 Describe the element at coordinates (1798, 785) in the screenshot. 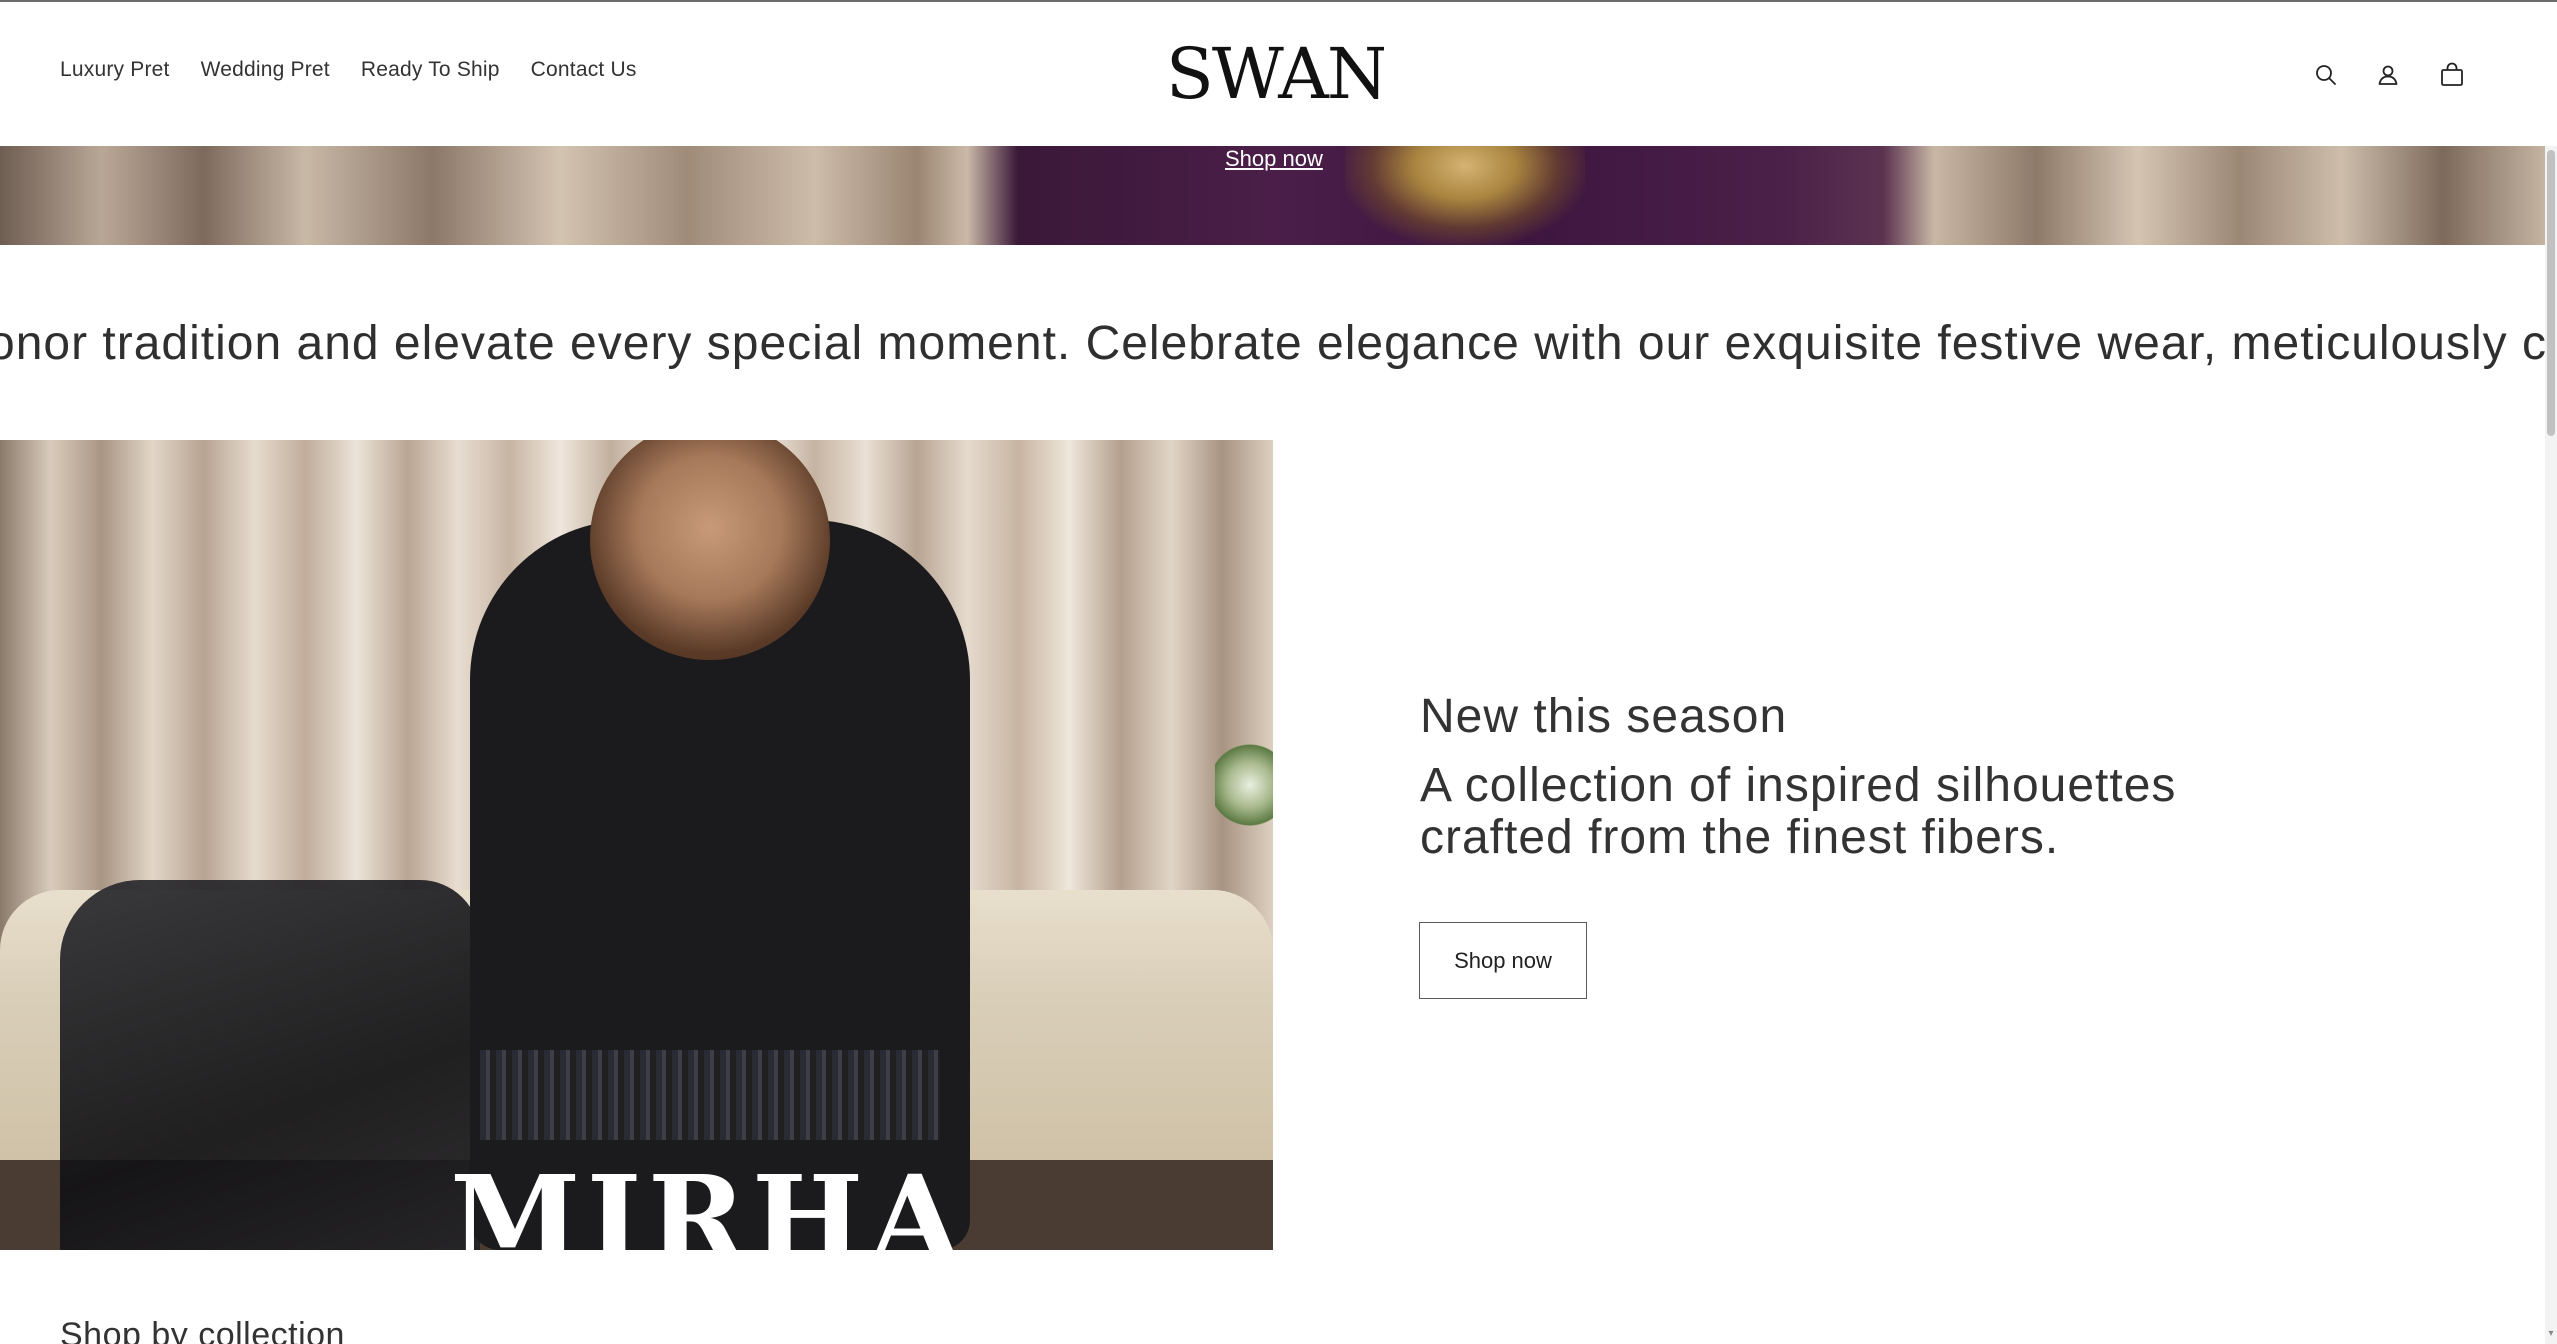

I see `feature-heading-line-1: A collection of inspired silhouettes` at that location.